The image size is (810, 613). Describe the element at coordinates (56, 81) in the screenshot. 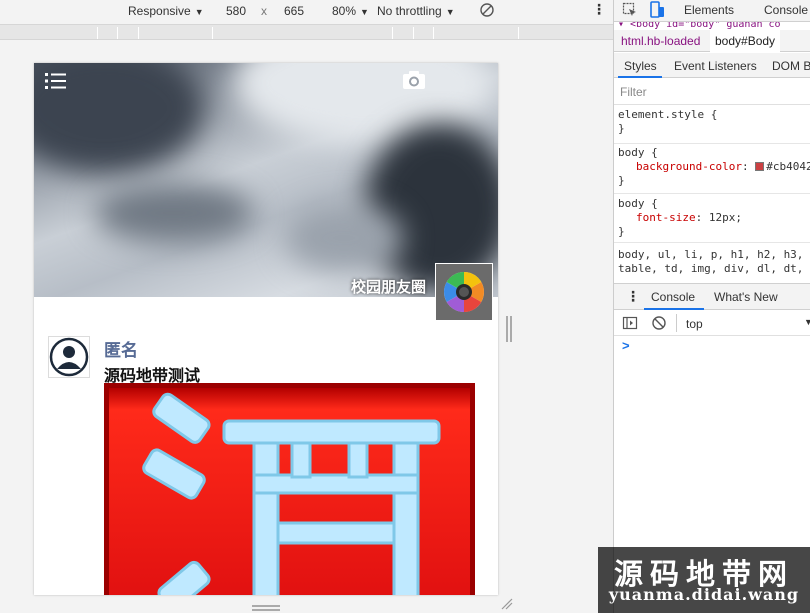

I see `list-icon` at that location.